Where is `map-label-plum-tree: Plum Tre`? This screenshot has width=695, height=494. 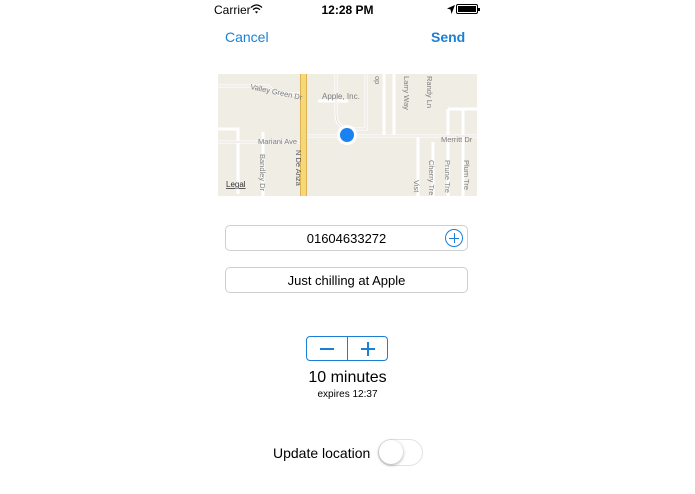
map-label-plum-tree: Plum Tre is located at coordinates (466, 175).